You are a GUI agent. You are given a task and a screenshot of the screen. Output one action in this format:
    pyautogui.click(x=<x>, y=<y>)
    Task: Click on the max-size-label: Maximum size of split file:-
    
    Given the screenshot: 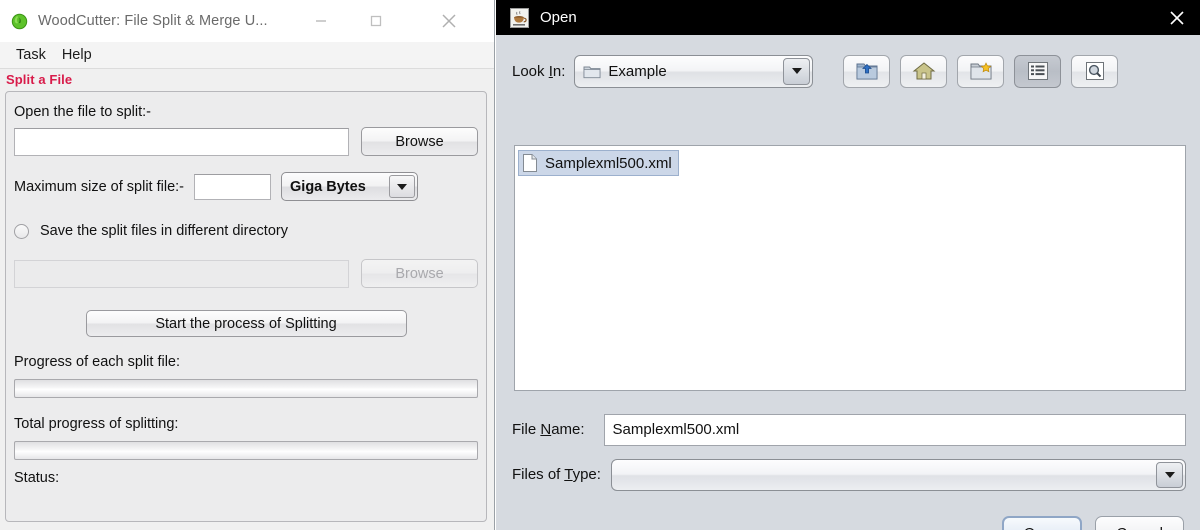 What is the action you would take?
    pyautogui.click(x=99, y=186)
    